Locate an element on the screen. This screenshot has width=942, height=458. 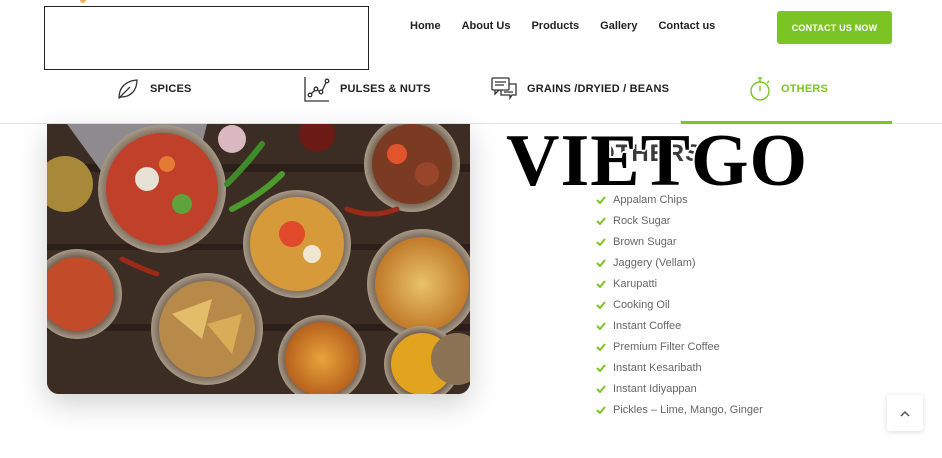
list-item: Appalam Chips is located at coordinates (679, 199).